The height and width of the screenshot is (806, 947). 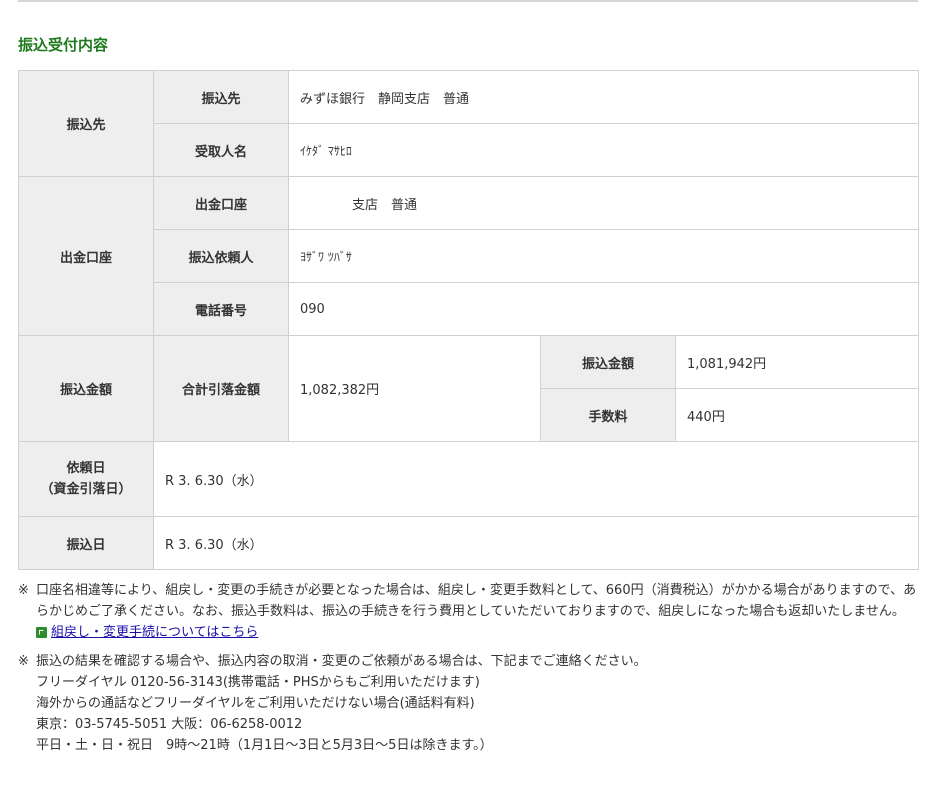 What do you see at coordinates (479, 632) in the screenshot?
I see `refund-procedure-link-row: 組戻し・変更手続についてはこちら` at bounding box center [479, 632].